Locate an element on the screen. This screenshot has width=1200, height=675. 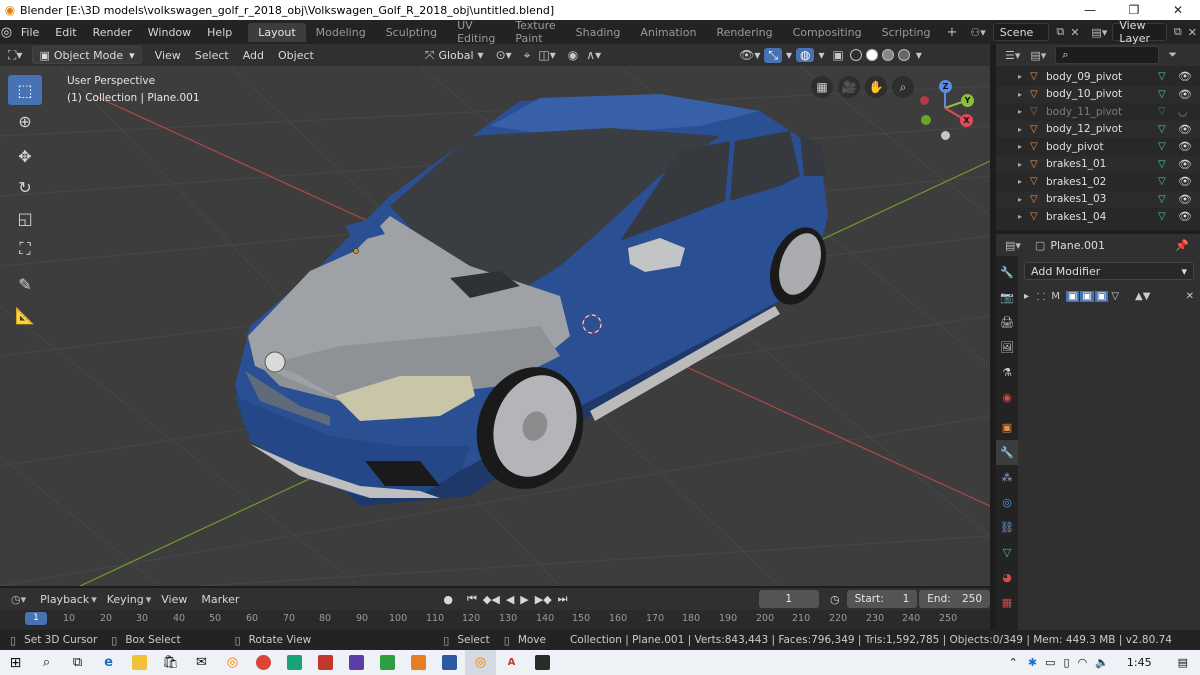
task-view-icon: ⧉ is located at coordinates (77, 662).